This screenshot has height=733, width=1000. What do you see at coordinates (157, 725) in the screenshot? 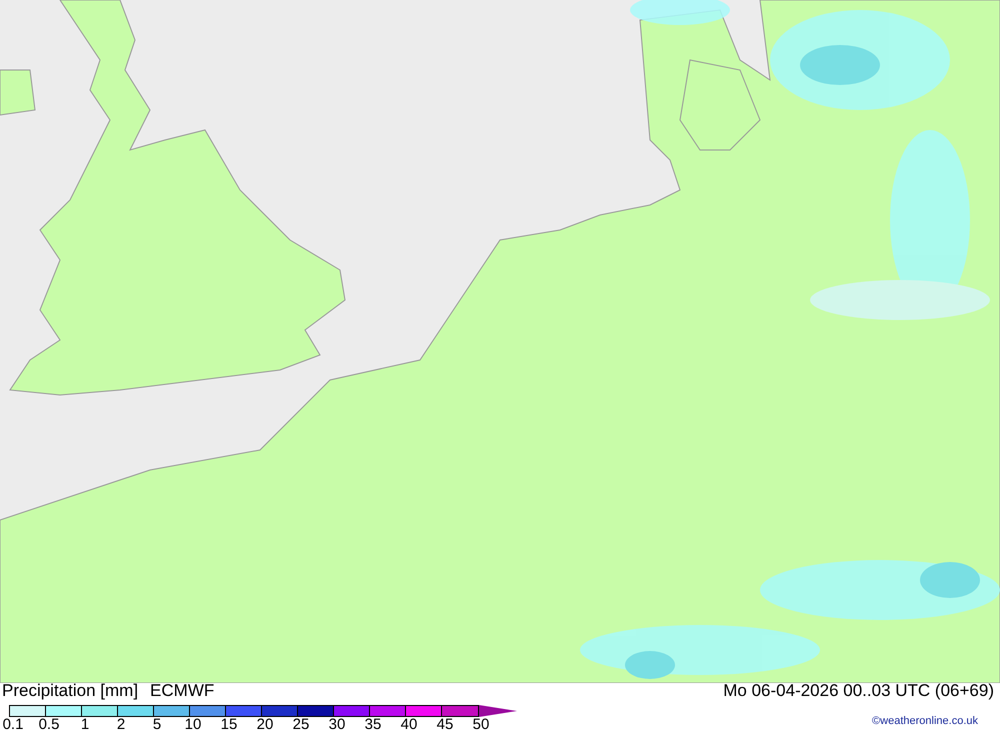
I see `scale-label: 5` at bounding box center [157, 725].